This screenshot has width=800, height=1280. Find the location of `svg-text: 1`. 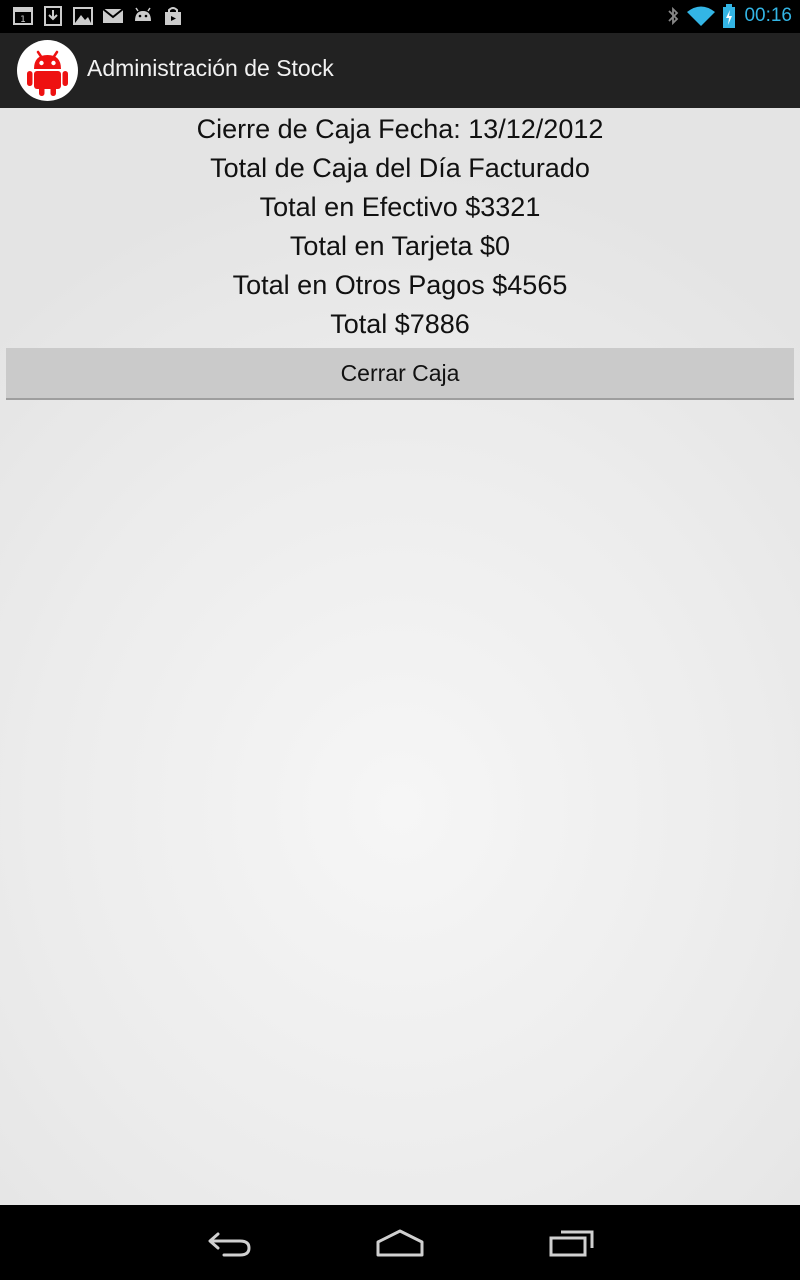

svg-text: 1 is located at coordinates (23, 20).